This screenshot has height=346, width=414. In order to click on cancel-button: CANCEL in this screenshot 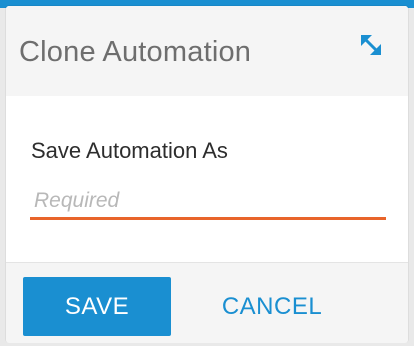, I will do `click(272, 306)`.